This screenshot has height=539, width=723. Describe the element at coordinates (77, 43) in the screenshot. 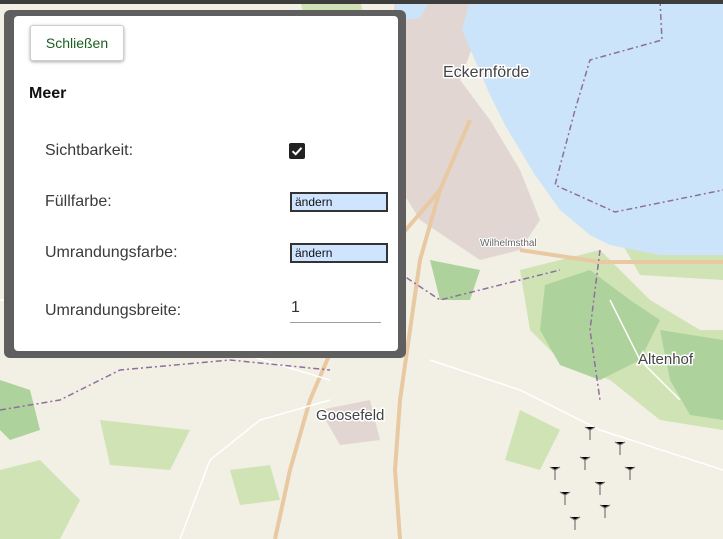

I see `close-button: Schließen` at that location.